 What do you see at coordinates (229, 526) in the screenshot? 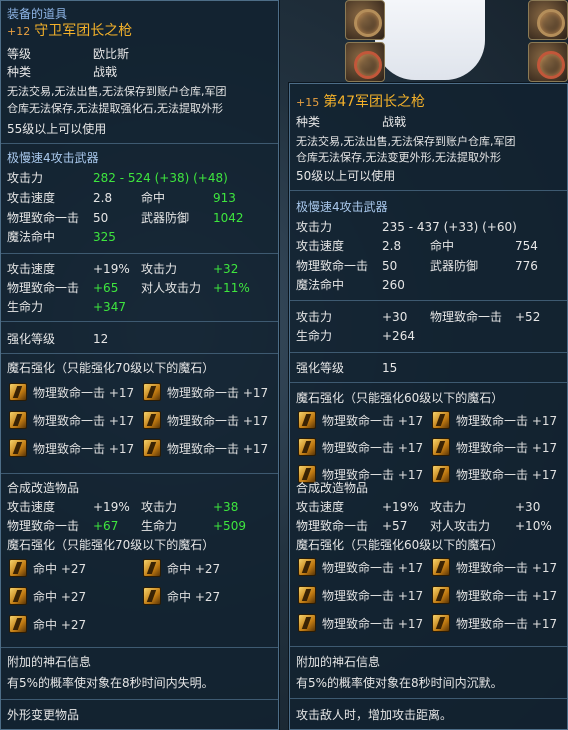
I see `fusion-value: +509` at bounding box center [229, 526].